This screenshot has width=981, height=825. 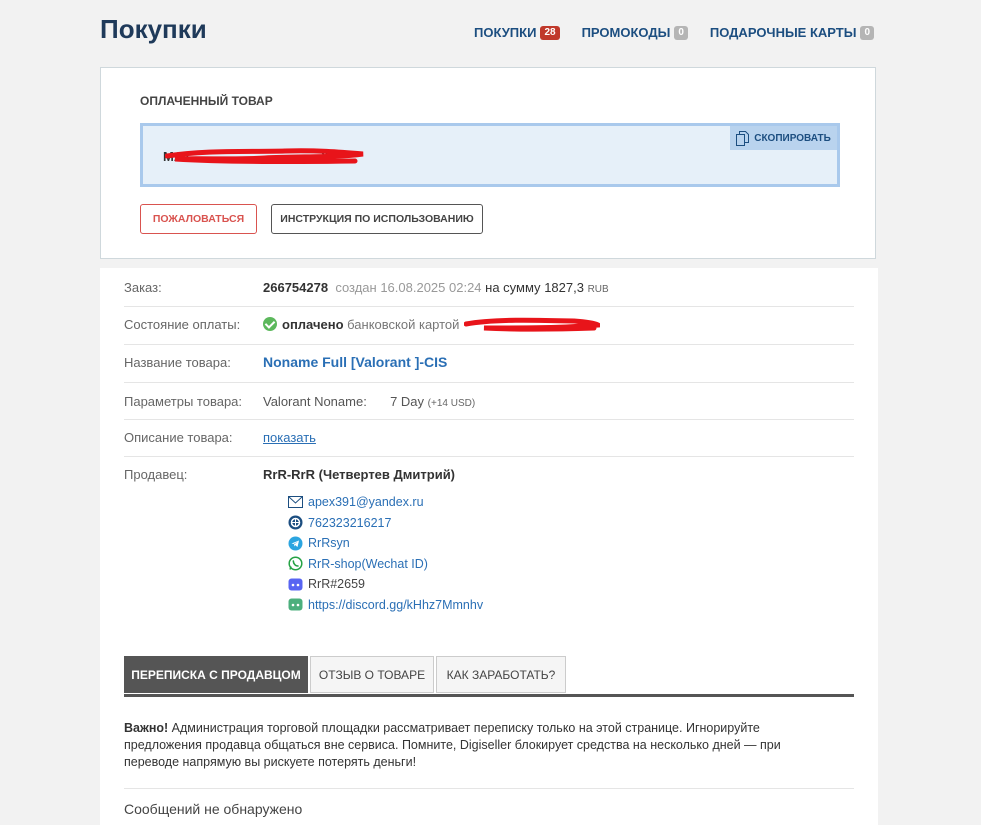 I want to click on param-value: 7 Day, so click(x=407, y=401).